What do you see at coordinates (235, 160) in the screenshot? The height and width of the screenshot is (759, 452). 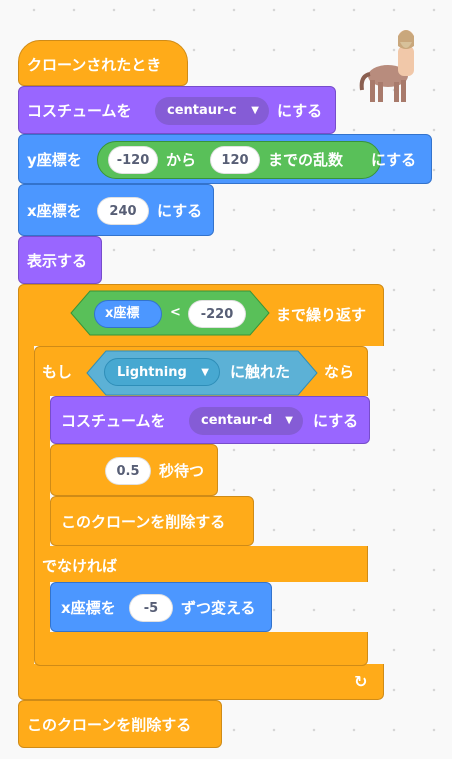 I see `random-to-input: 120` at bounding box center [235, 160].